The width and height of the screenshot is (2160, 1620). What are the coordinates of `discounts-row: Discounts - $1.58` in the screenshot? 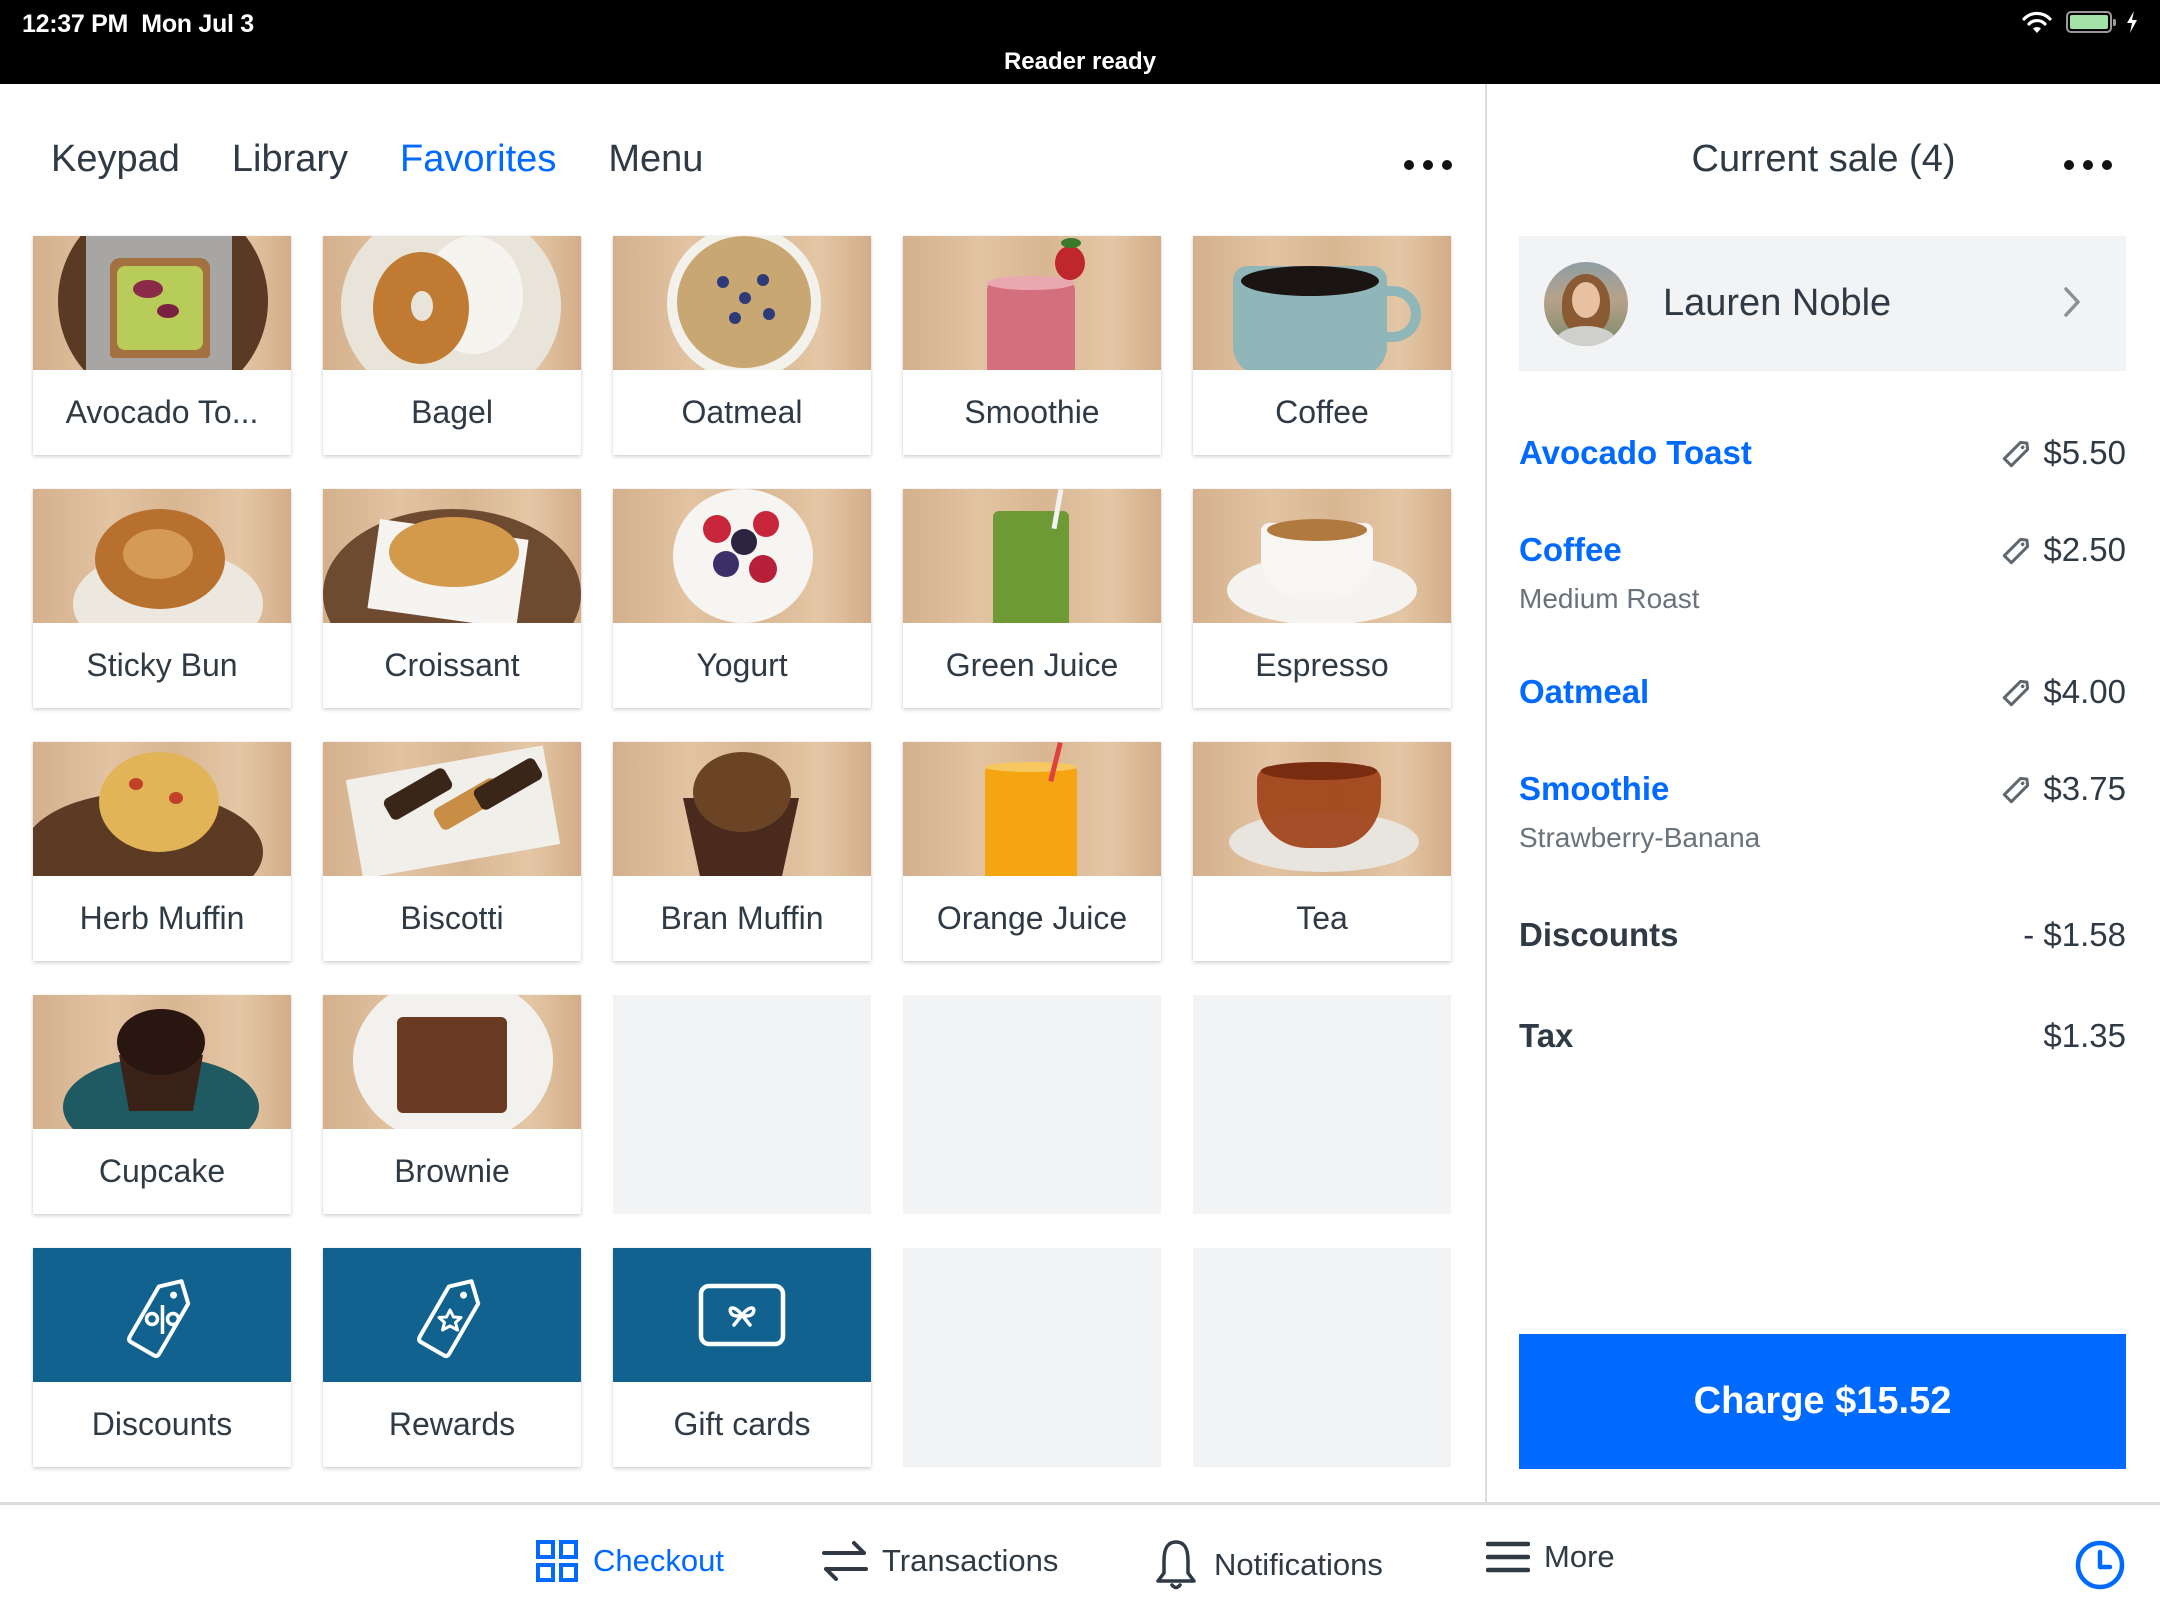 It's located at (1822, 935).